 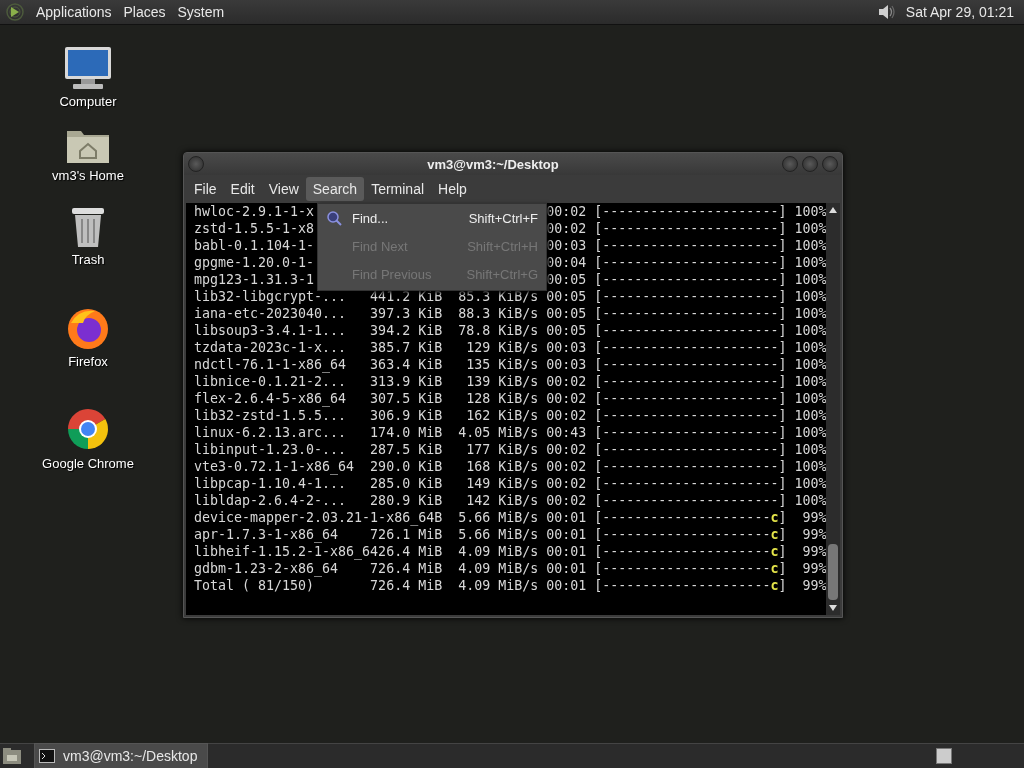 I want to click on terminal-line: 00:04 [----------------------] 100%, so click(x=686, y=262).